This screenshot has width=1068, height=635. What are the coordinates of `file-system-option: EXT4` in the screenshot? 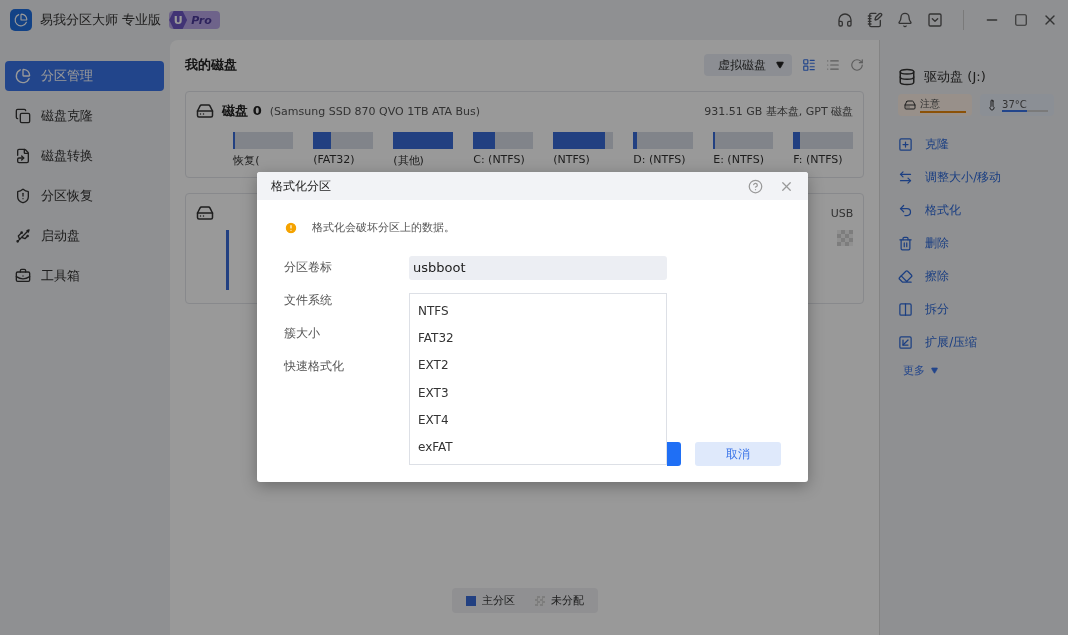 It's located at (538, 420).